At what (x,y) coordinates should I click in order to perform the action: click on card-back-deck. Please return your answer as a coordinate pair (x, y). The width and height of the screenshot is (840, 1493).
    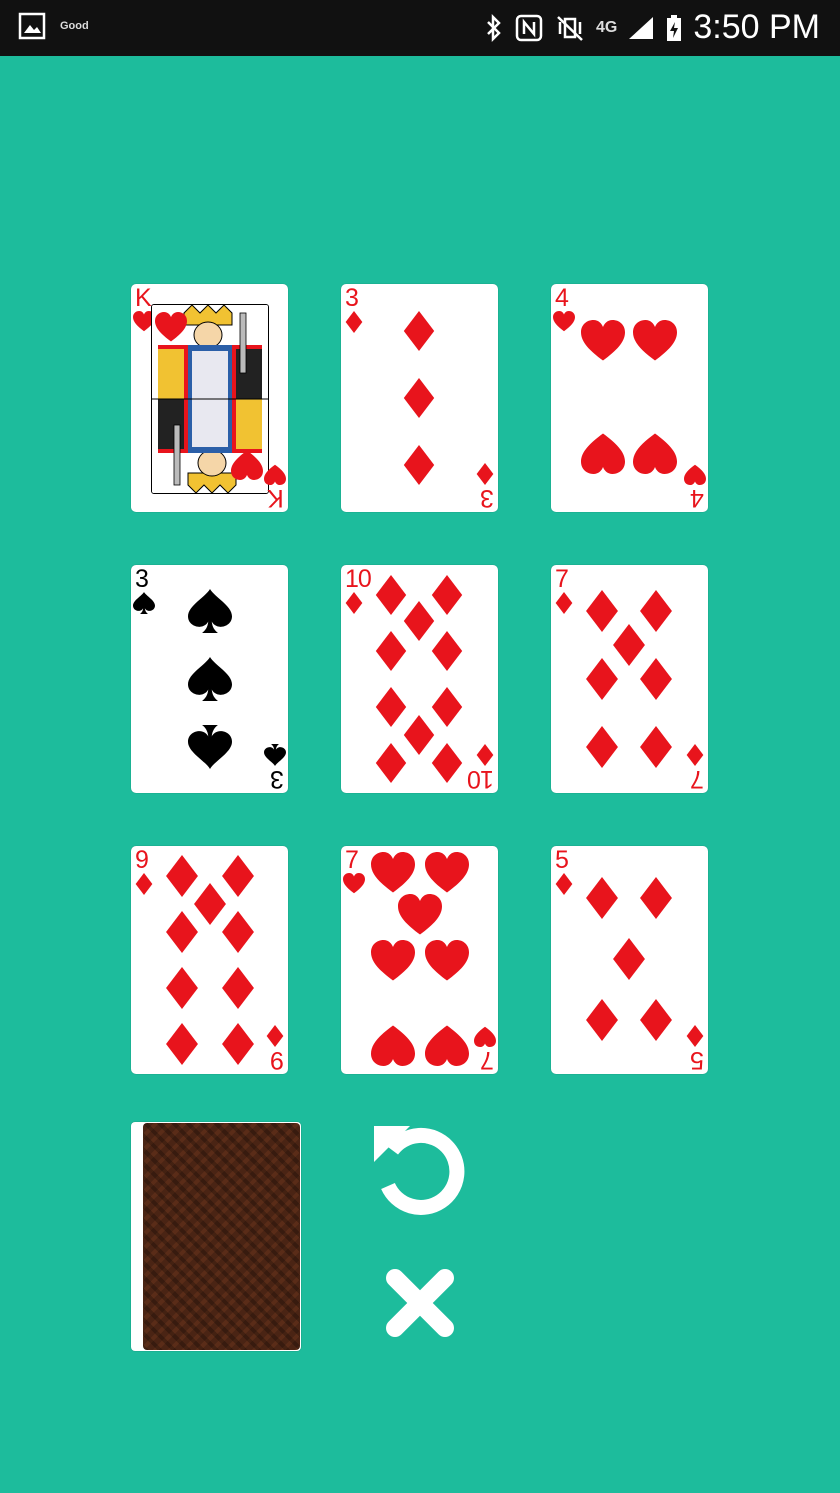
    Looking at the image, I should click on (221, 1236).